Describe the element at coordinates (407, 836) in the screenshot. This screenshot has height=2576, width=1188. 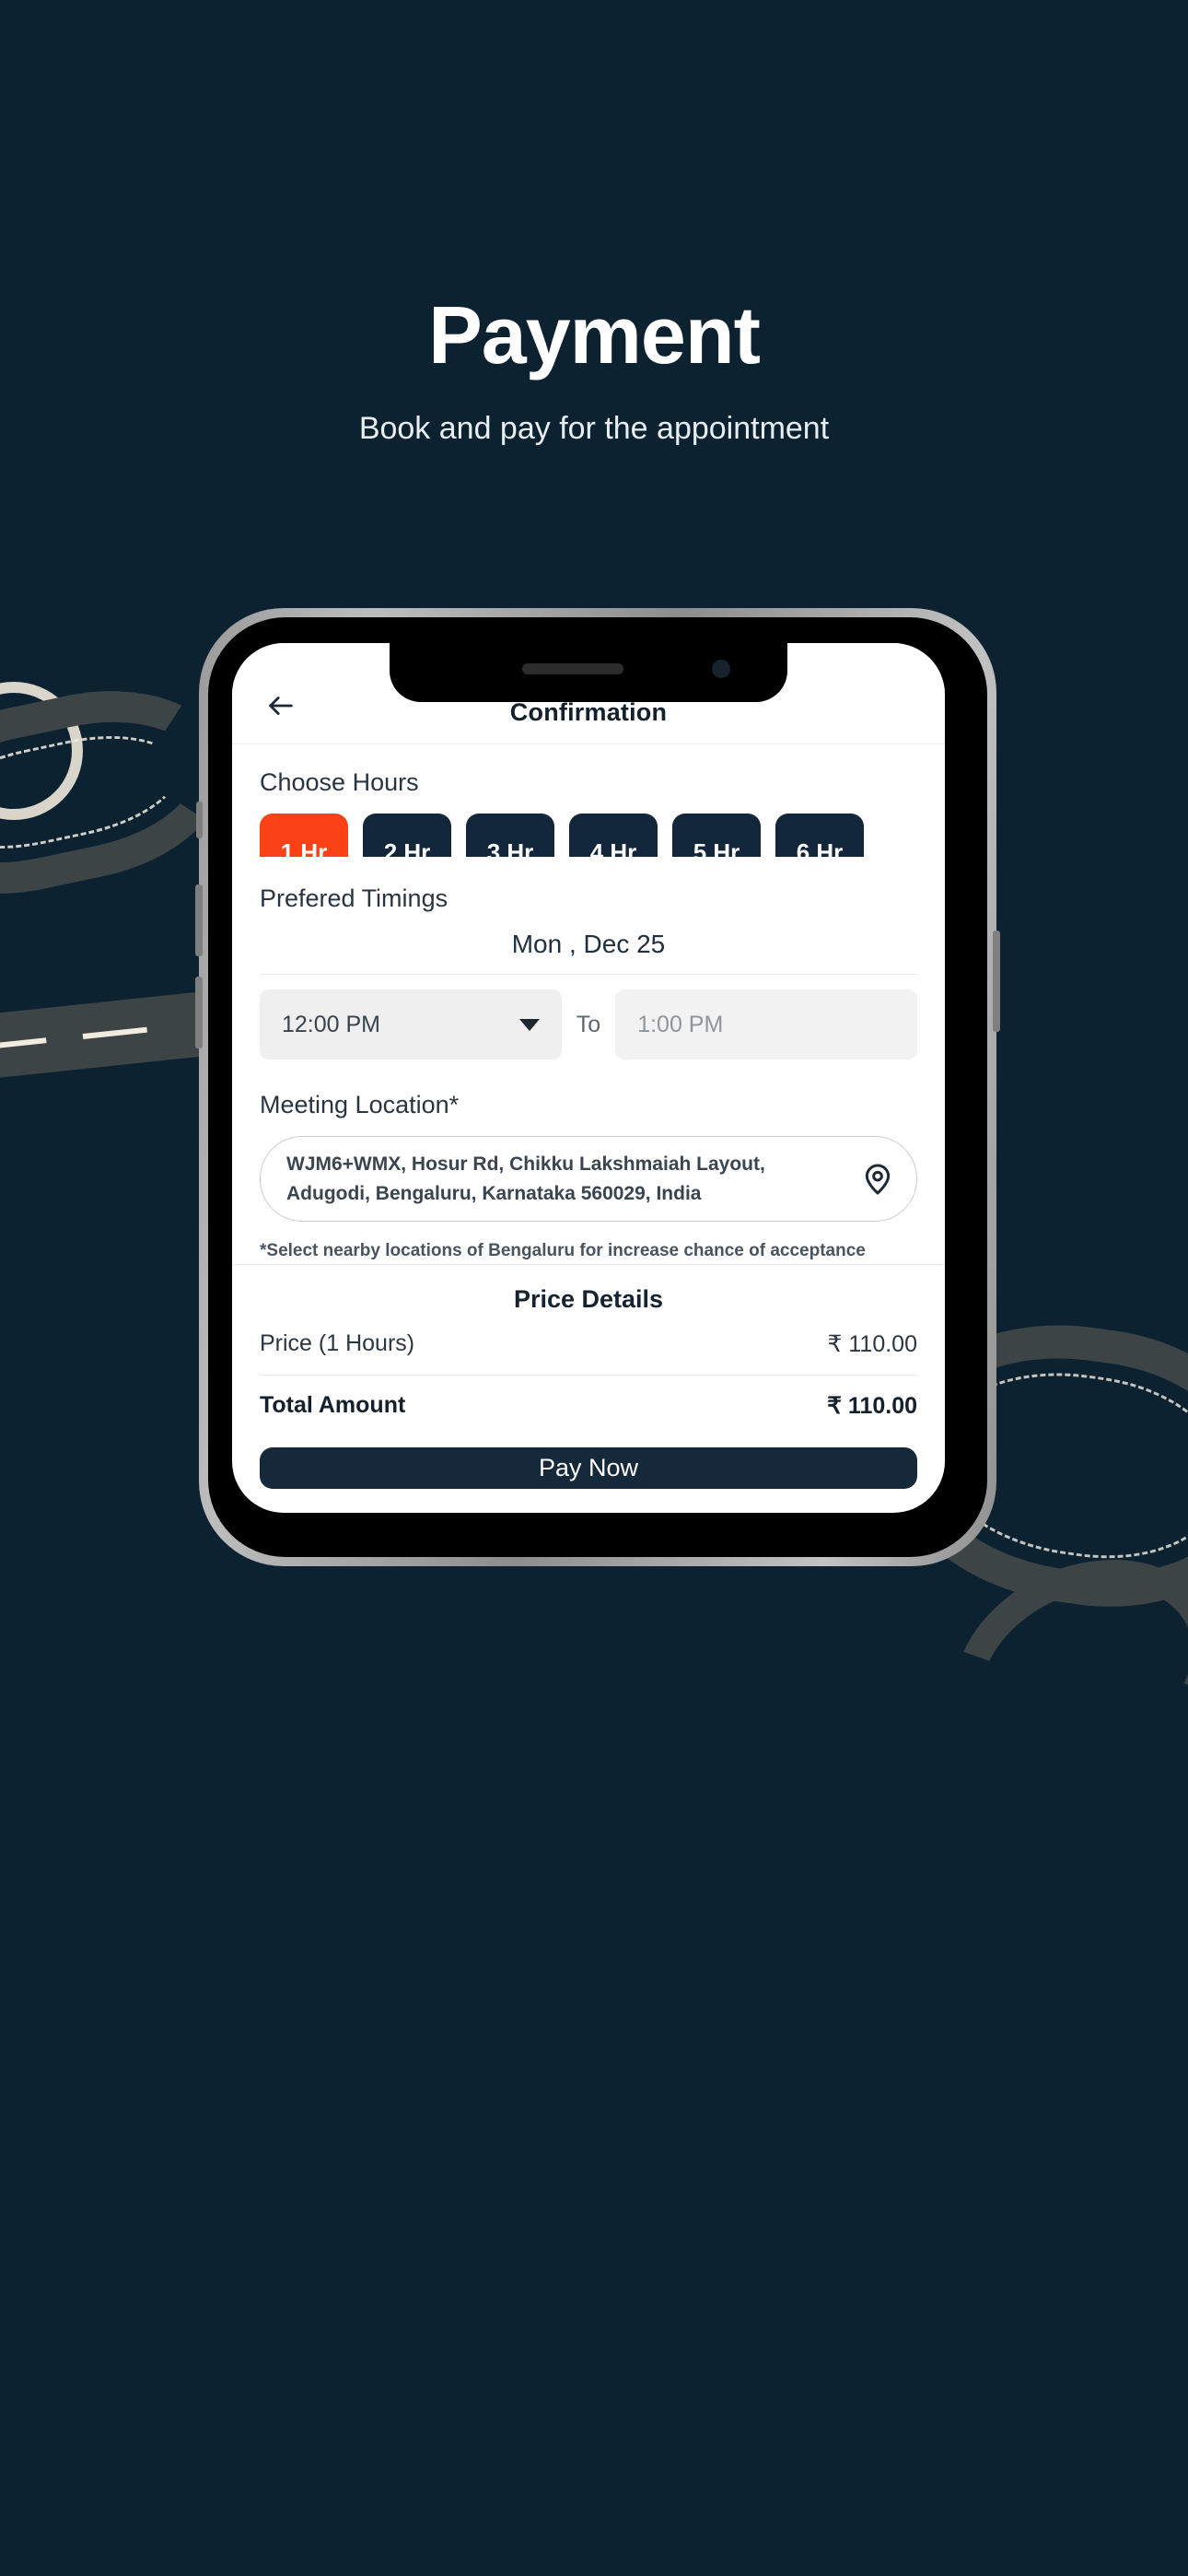
I see `hour-chip-2: 2 Hr` at that location.